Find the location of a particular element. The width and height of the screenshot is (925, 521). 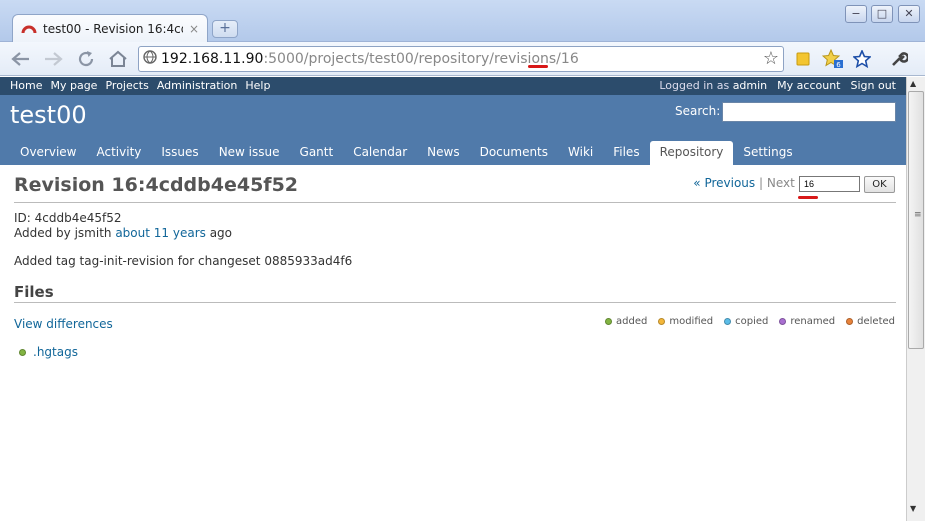

search-label: Search: is located at coordinates (698, 111).